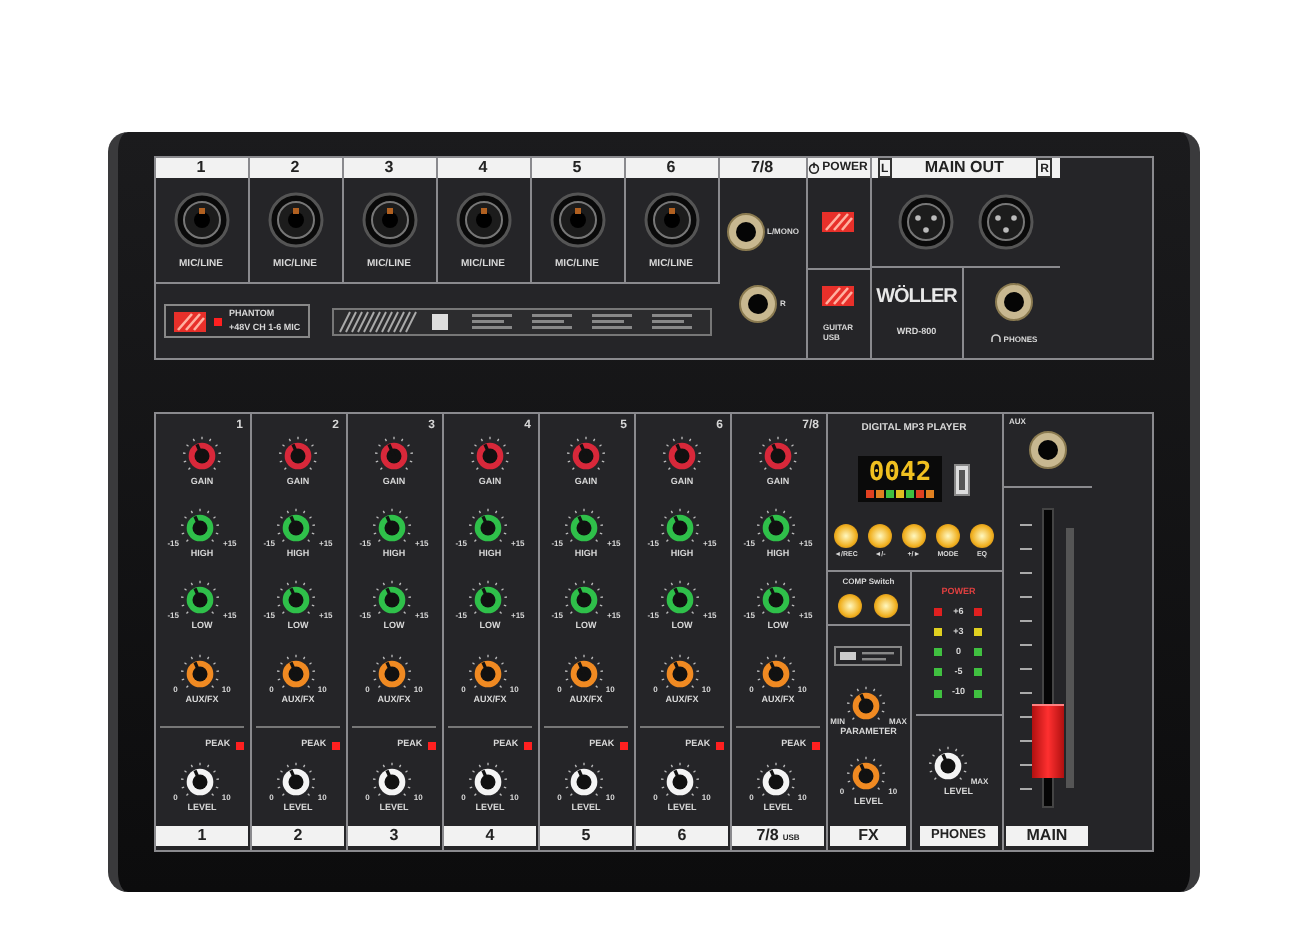  I want to click on brand-logo: WÖLLER, so click(916, 298).